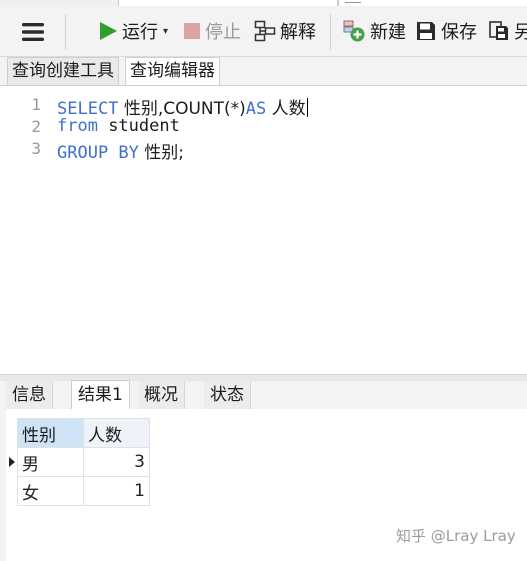  I want to click on cell-gender: 男, so click(50, 462).